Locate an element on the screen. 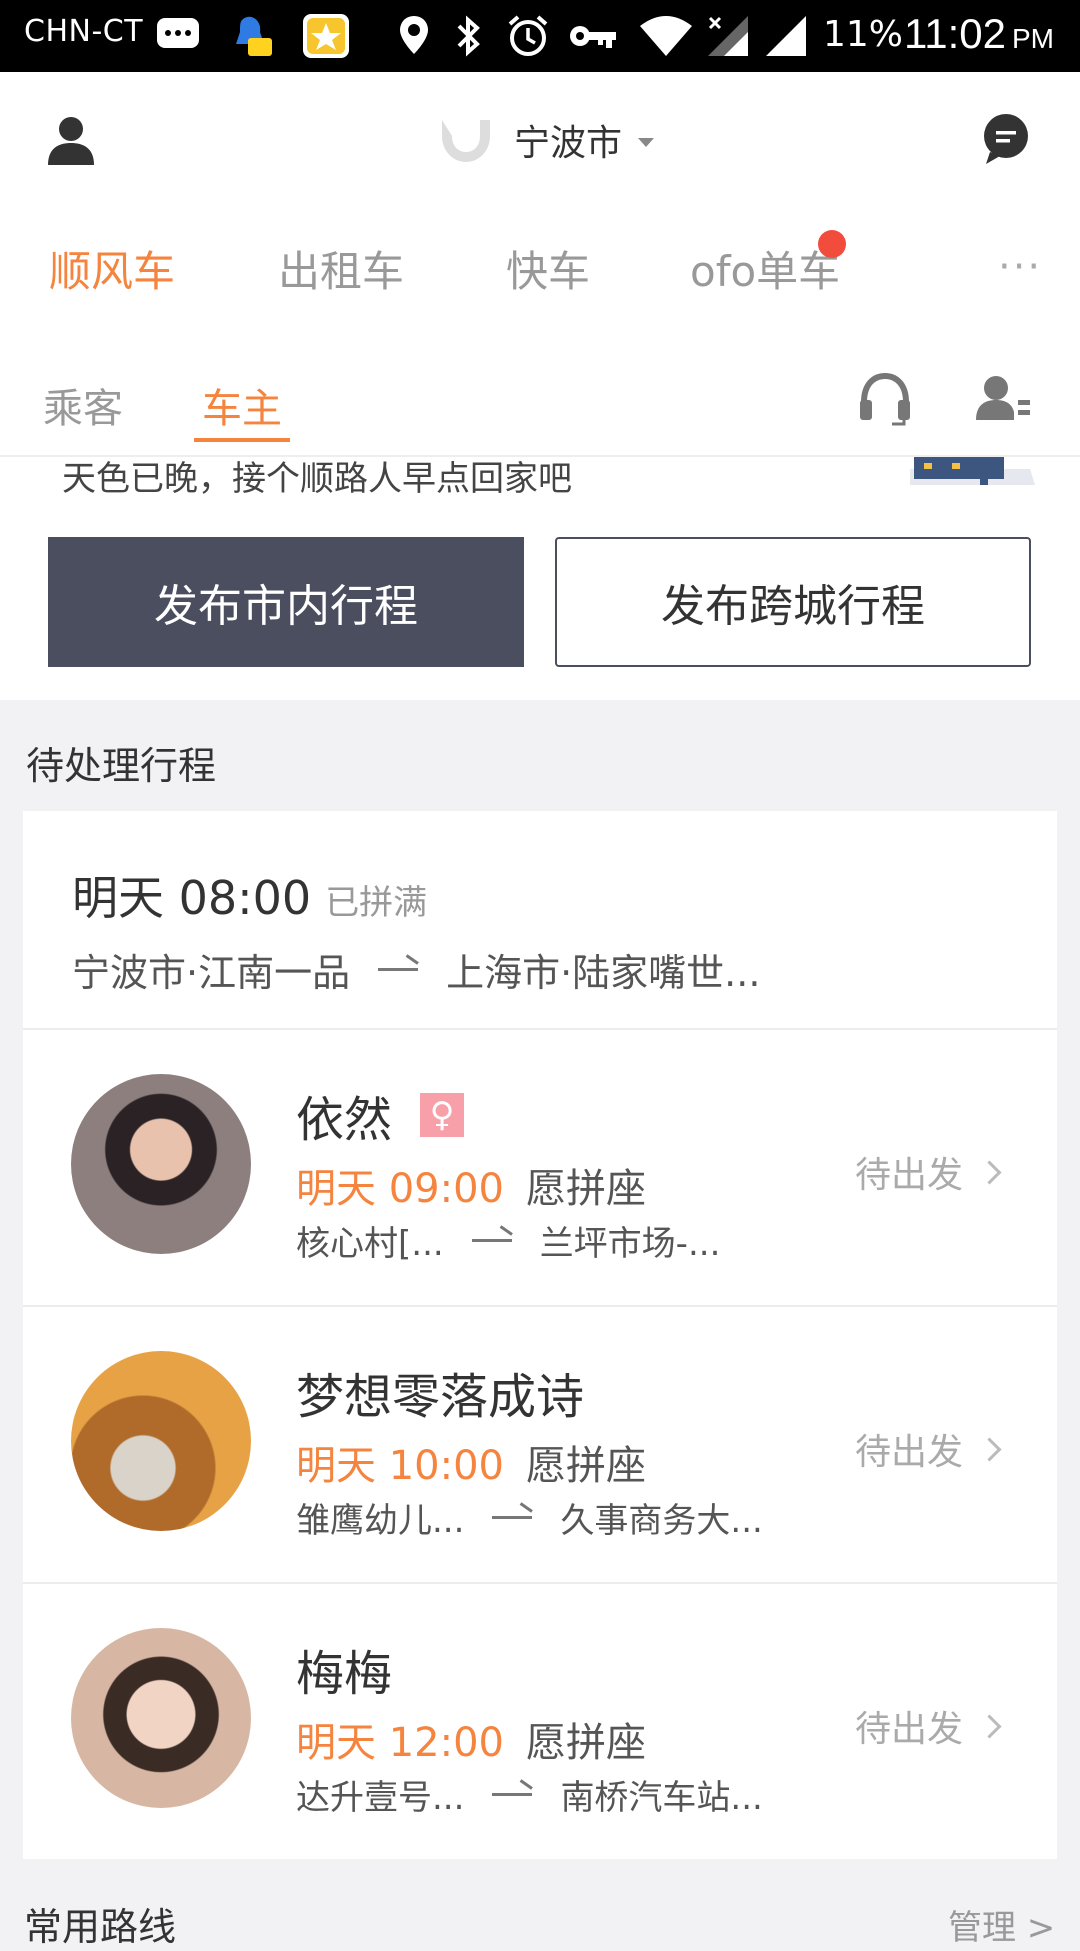 The width and height of the screenshot is (1080, 1951). pending-trips-title: 待处理行程 is located at coordinates (121, 766).